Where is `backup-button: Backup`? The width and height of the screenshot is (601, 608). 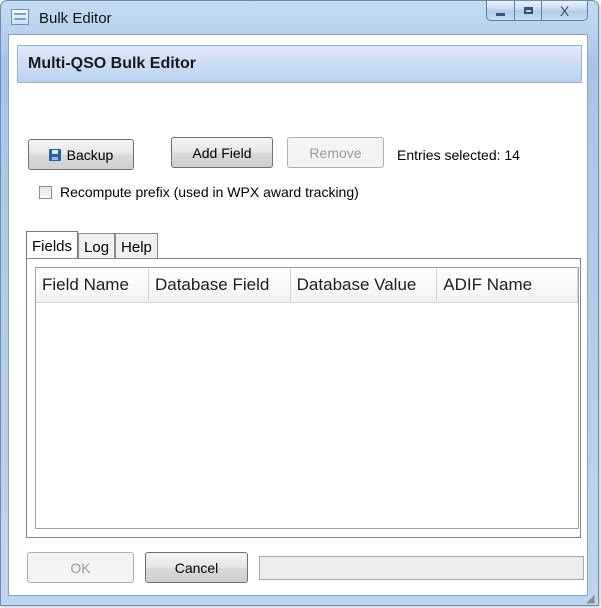 backup-button: Backup is located at coordinates (81, 154).